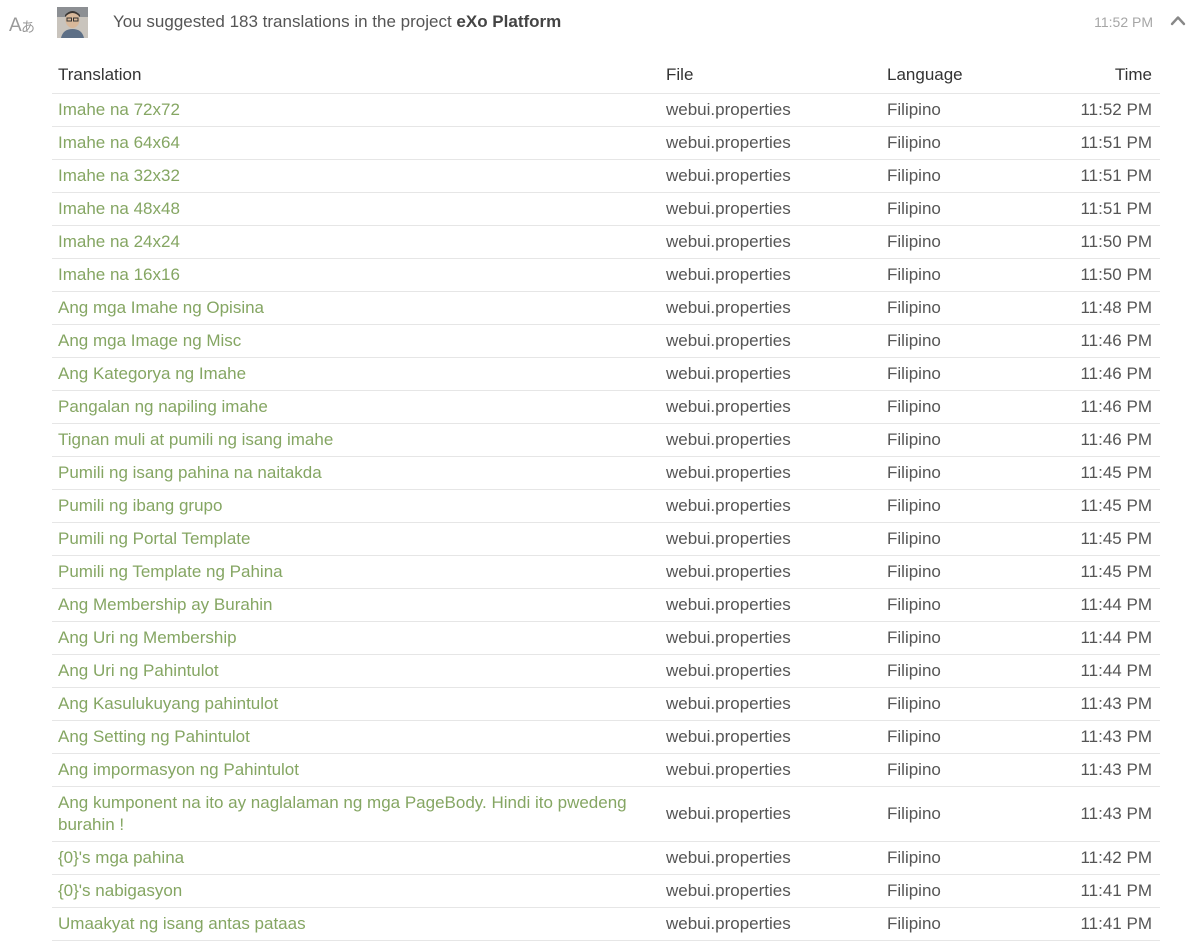 The image size is (1199, 941). I want to click on translation-link: {0}'s mga pahina, so click(121, 857).